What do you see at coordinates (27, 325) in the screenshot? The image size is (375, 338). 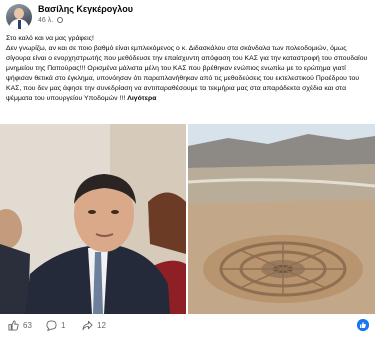 I see `likes-count: 63` at bounding box center [27, 325].